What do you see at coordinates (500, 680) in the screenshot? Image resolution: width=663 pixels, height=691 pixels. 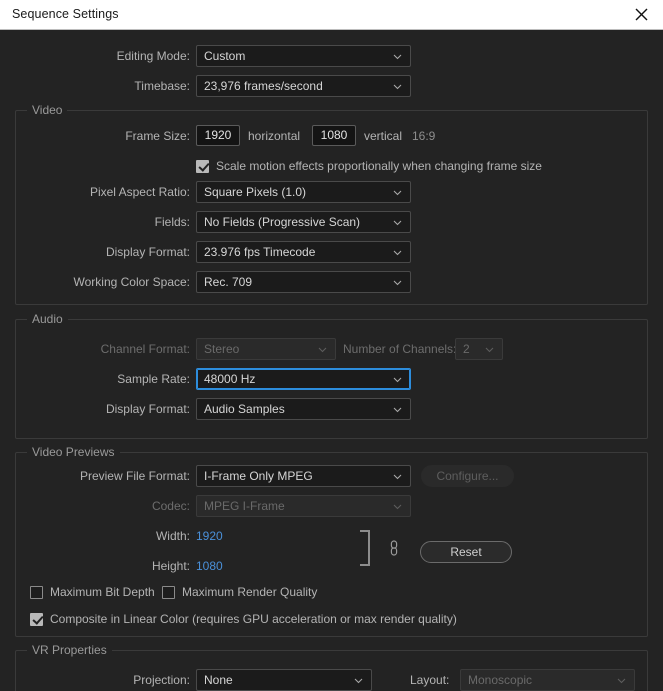 I see `layout-value: Monoscopic` at bounding box center [500, 680].